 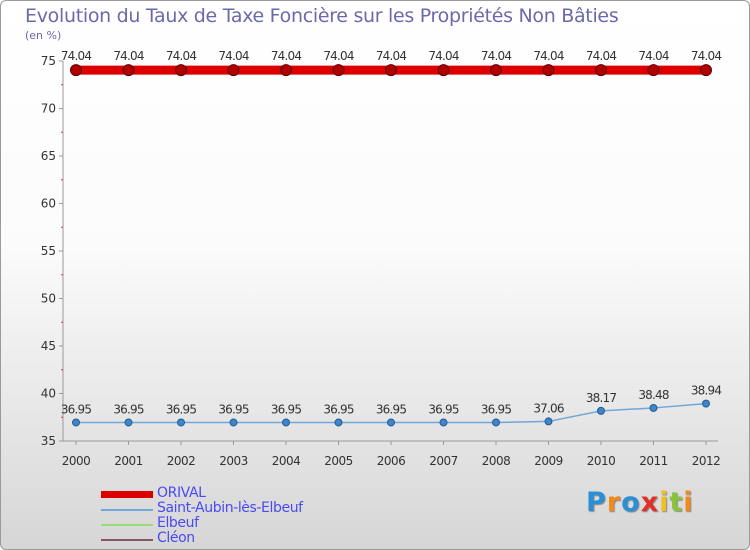 What do you see at coordinates (48, 61) in the screenshot?
I see `y-tick-label: 75` at bounding box center [48, 61].